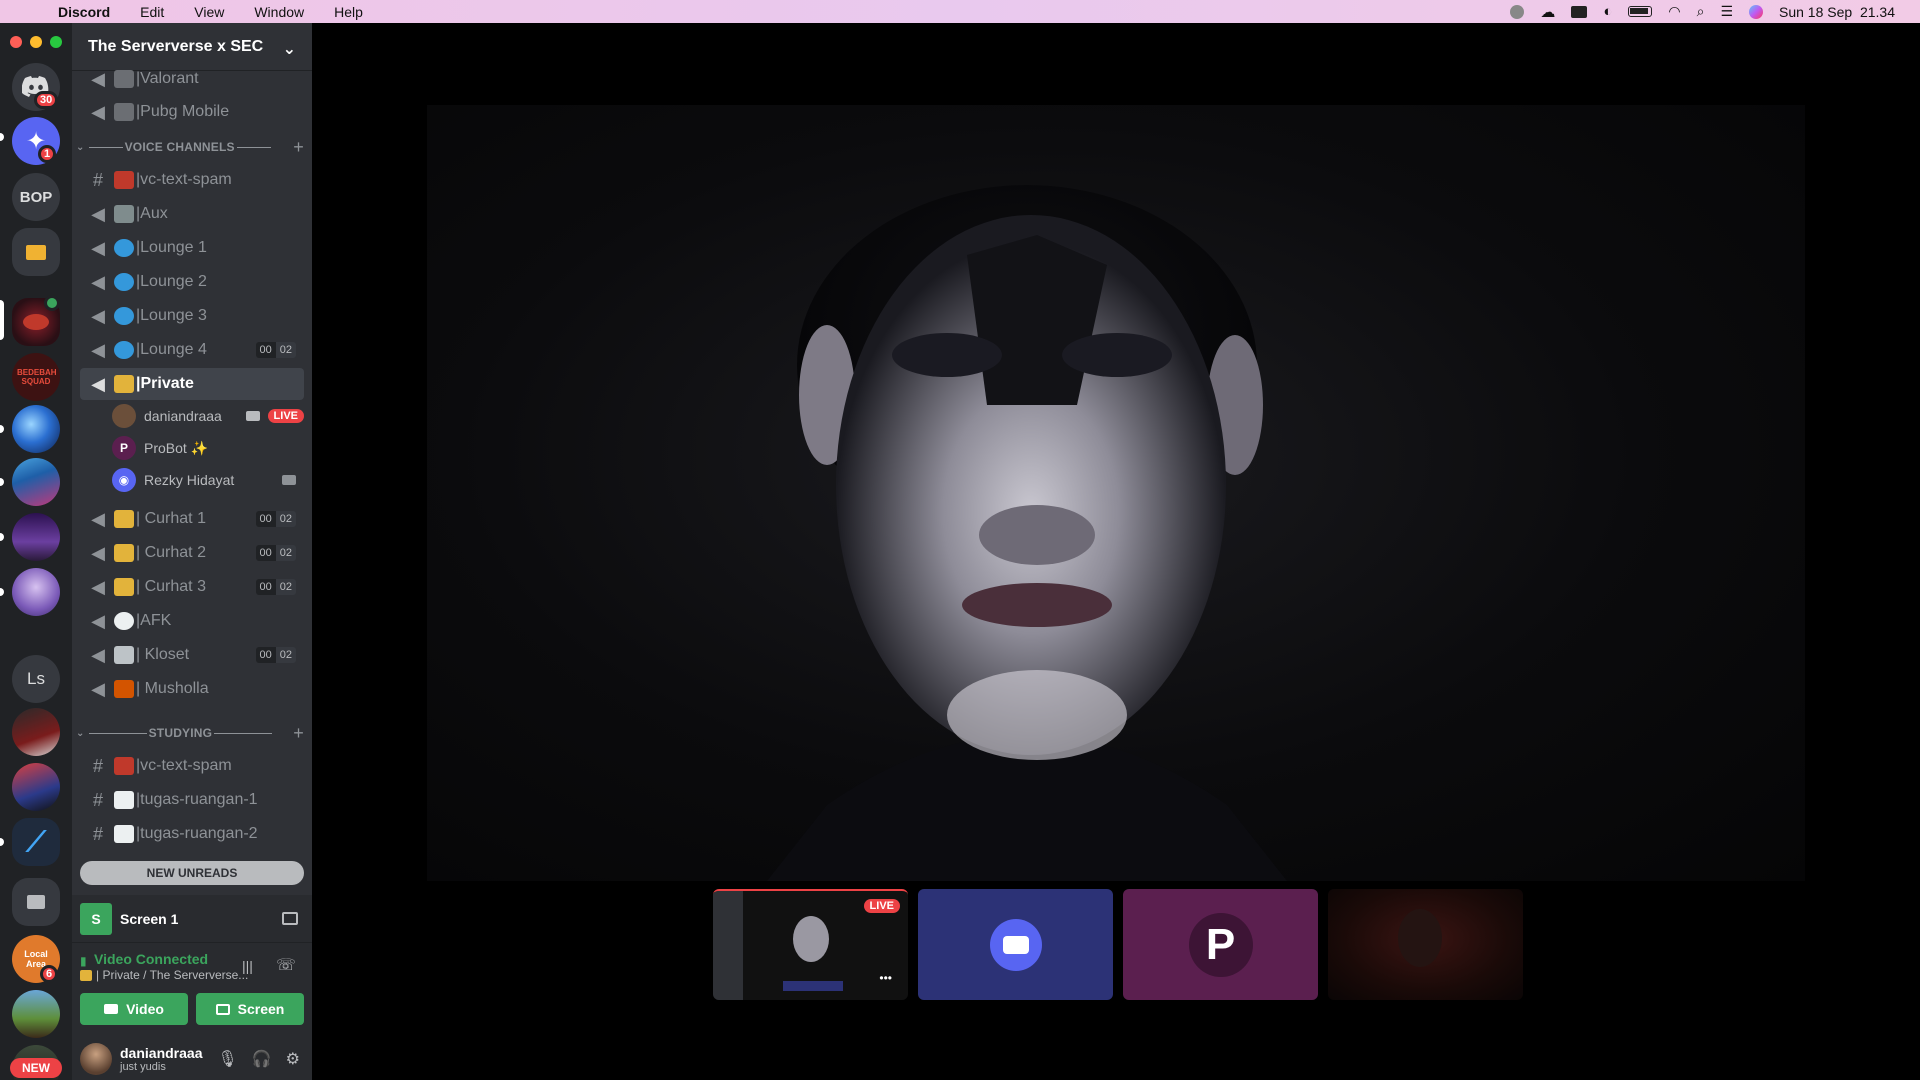 The width and height of the screenshot is (1920, 1080). What do you see at coordinates (192, 282) in the screenshot?
I see `channel-lounge-2: ◀ |Lounge 2` at bounding box center [192, 282].